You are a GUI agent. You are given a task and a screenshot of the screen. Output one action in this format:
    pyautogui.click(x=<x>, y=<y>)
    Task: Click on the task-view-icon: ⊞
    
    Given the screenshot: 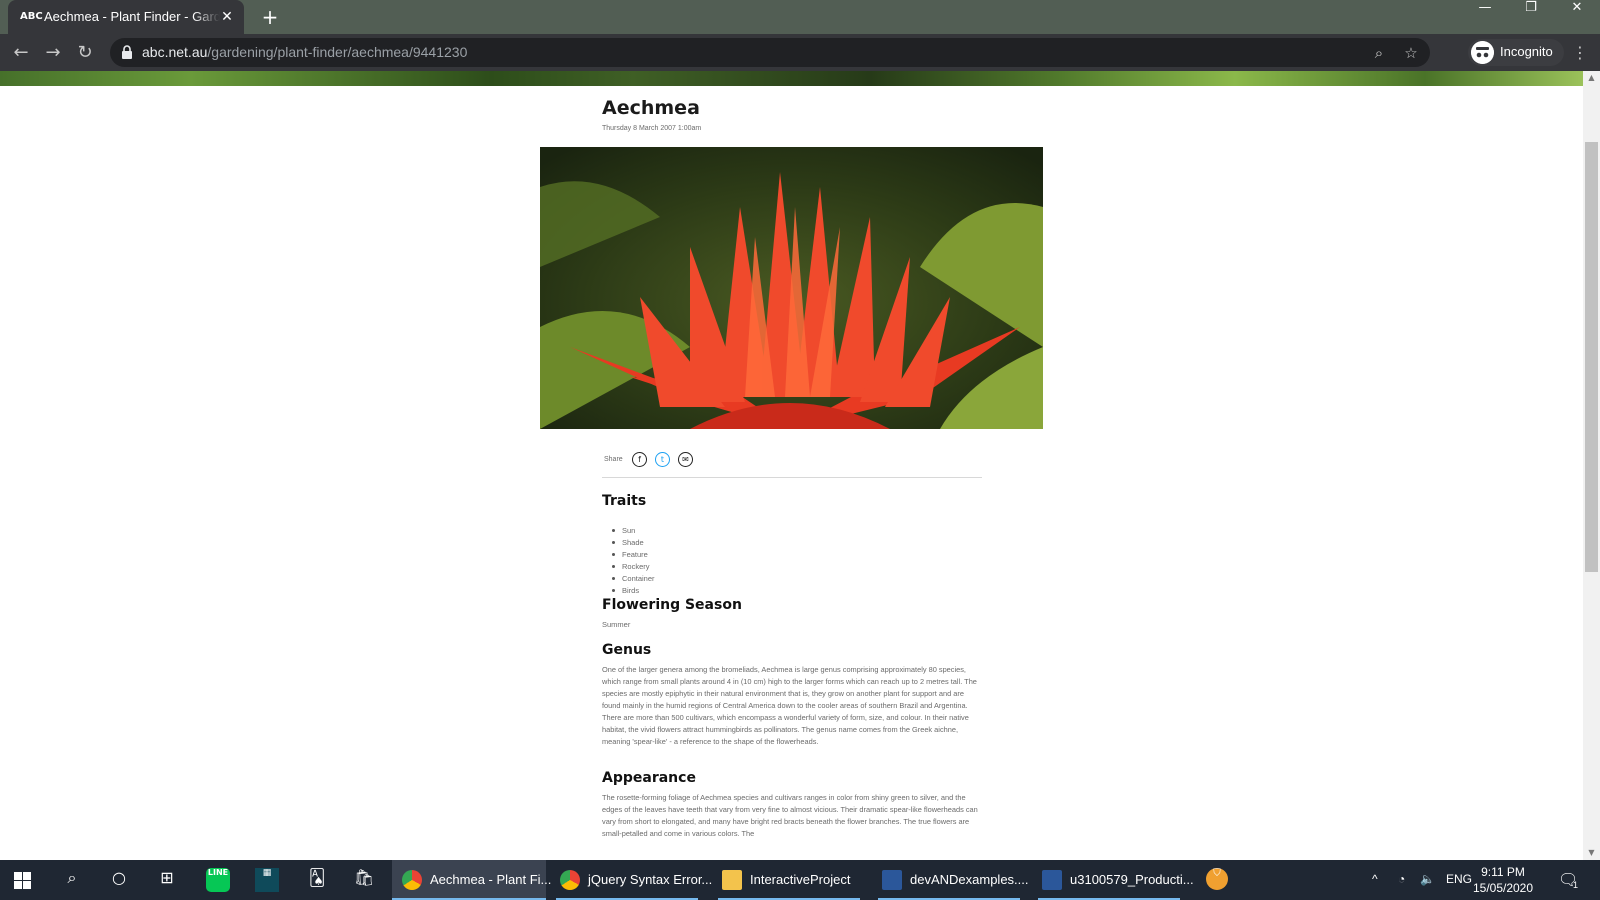 What is the action you would take?
    pyautogui.click(x=167, y=880)
    